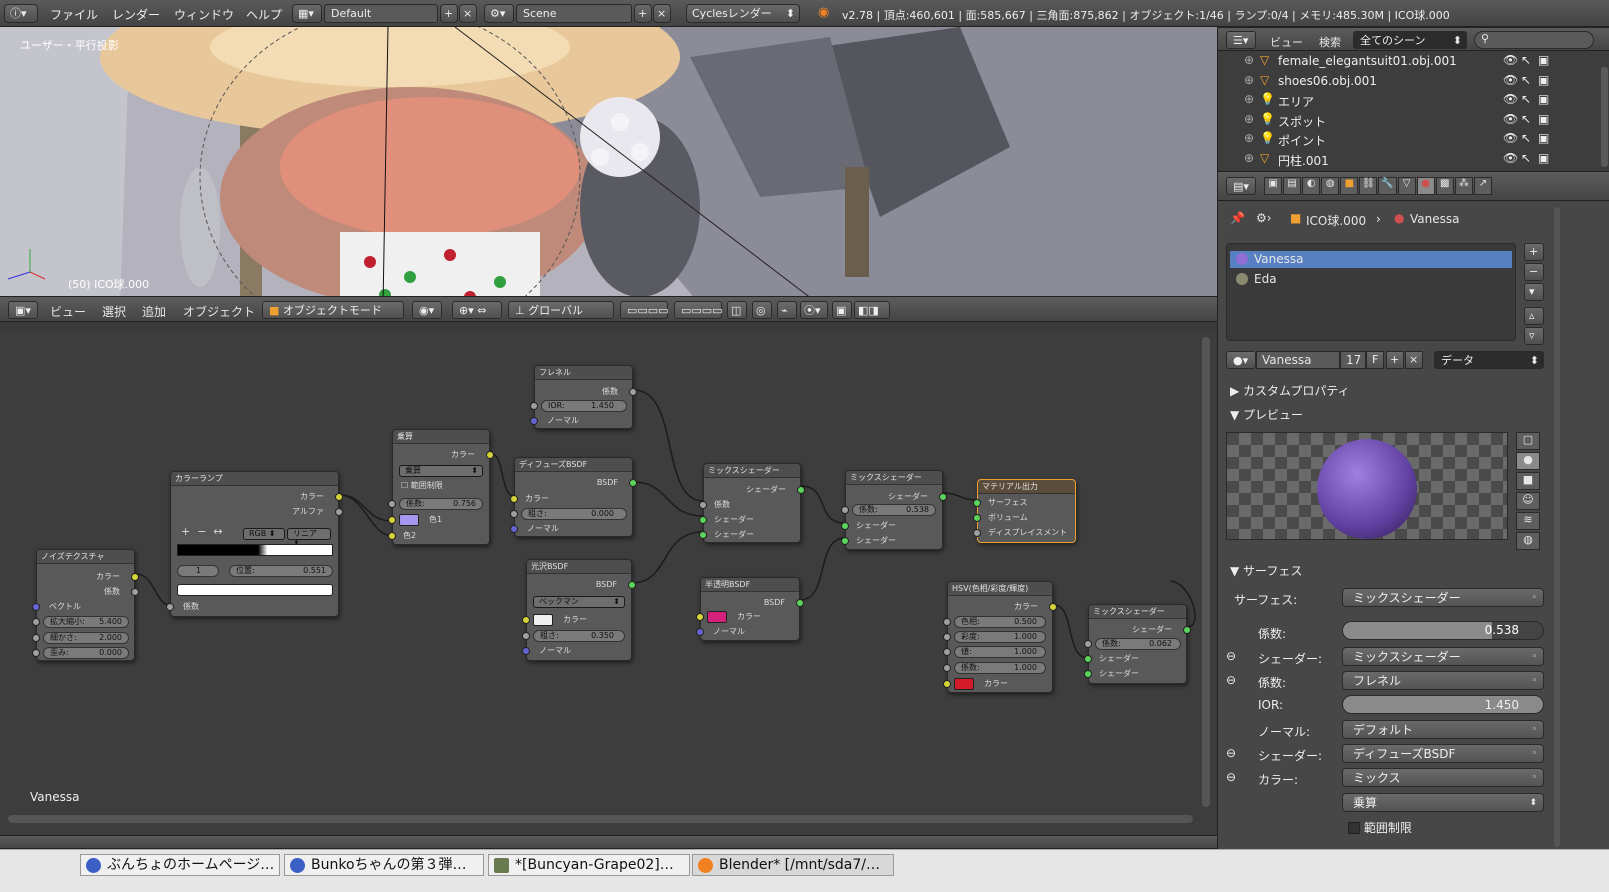  What do you see at coordinates (1024, 511) in the screenshot?
I see `node-material-output: マテリアル出力 サーフェス ボリューム ディスプレイスメント` at bounding box center [1024, 511].